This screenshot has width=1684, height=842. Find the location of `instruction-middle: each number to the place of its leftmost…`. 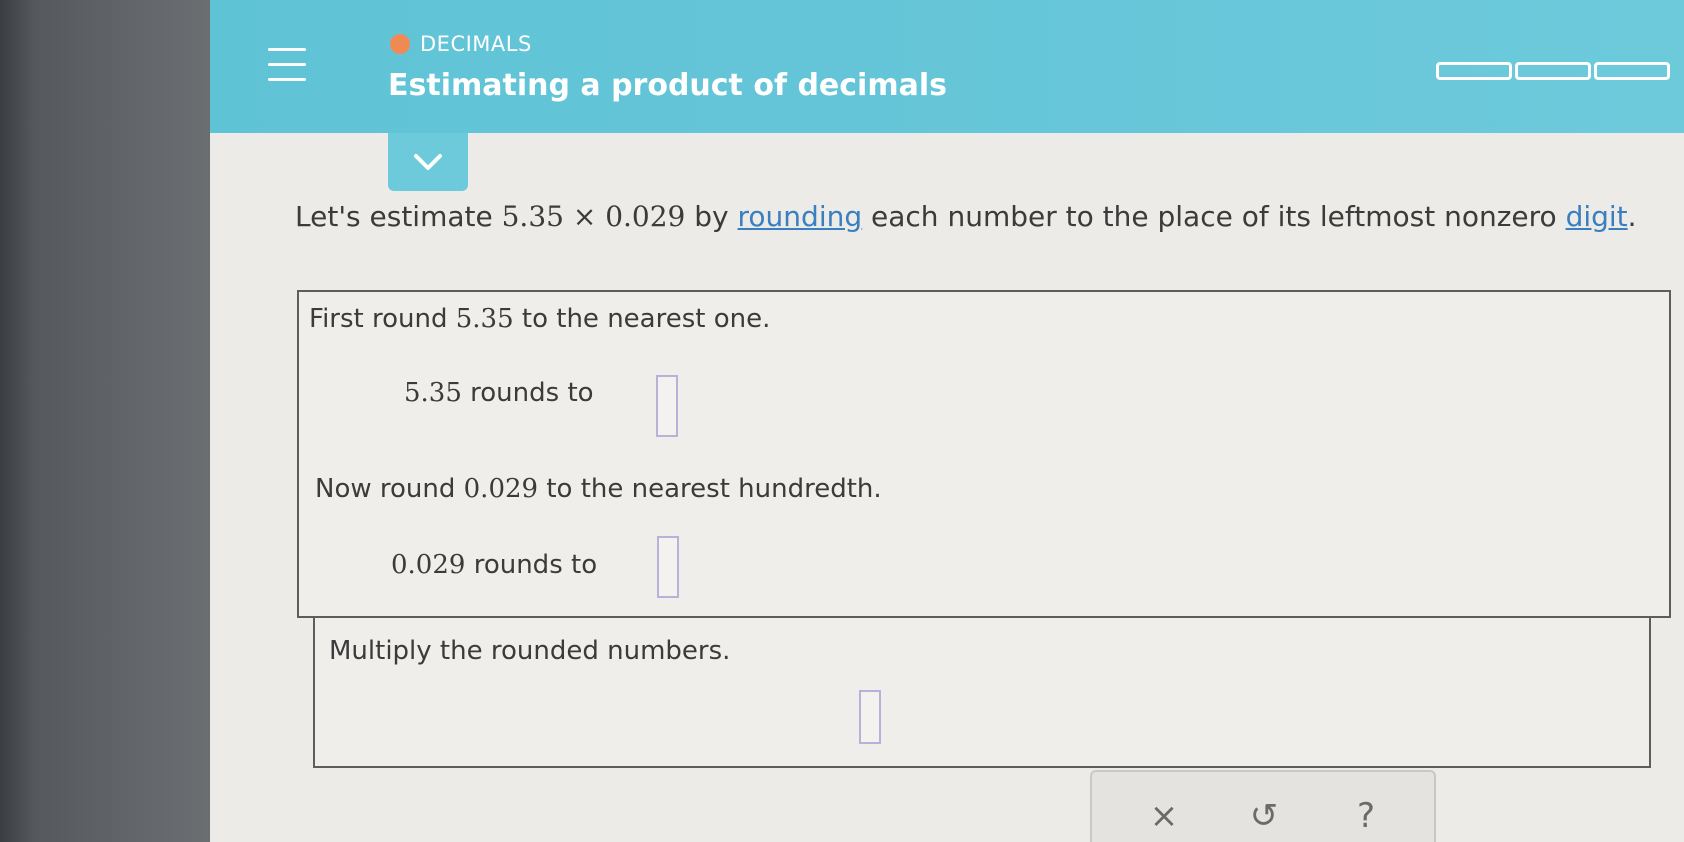

instruction-middle: each number to the place of its leftmost… is located at coordinates (1214, 216).